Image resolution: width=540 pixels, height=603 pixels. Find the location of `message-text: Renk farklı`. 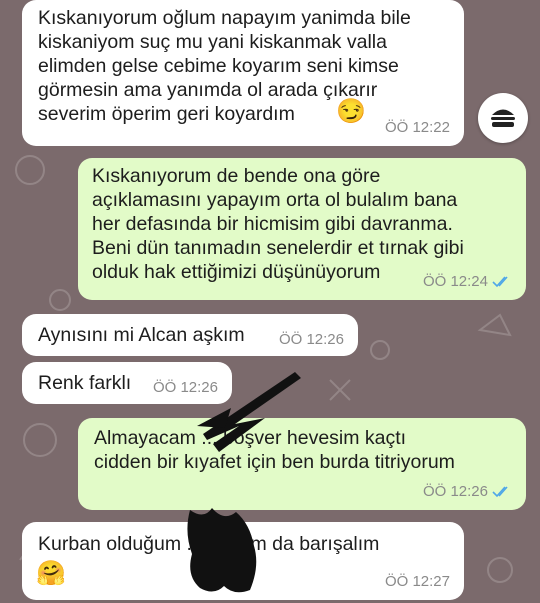

message-text: Renk farklı is located at coordinates (85, 383).